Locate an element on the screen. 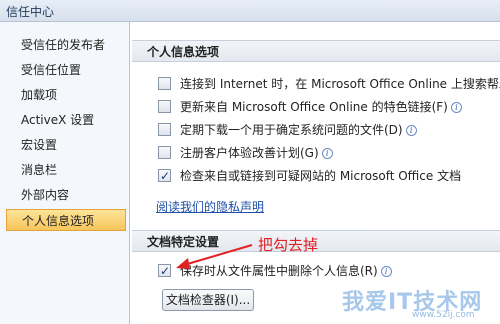 This screenshot has height=324, width=500. annotation-text: 把勾去掉 is located at coordinates (288, 245).